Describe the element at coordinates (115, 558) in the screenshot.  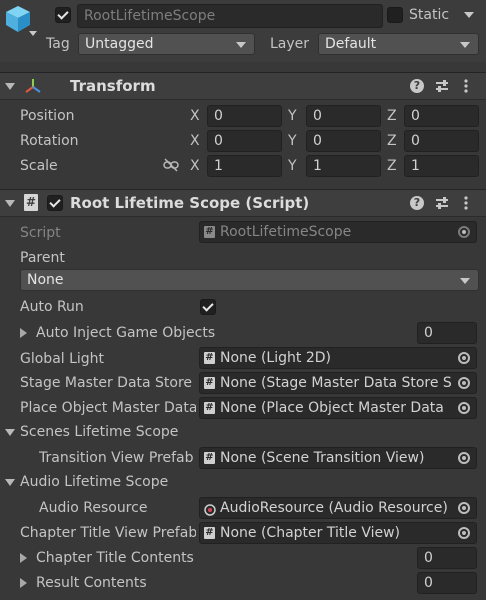
I see `chapter-contents-label: Chapter Title Contents` at that location.